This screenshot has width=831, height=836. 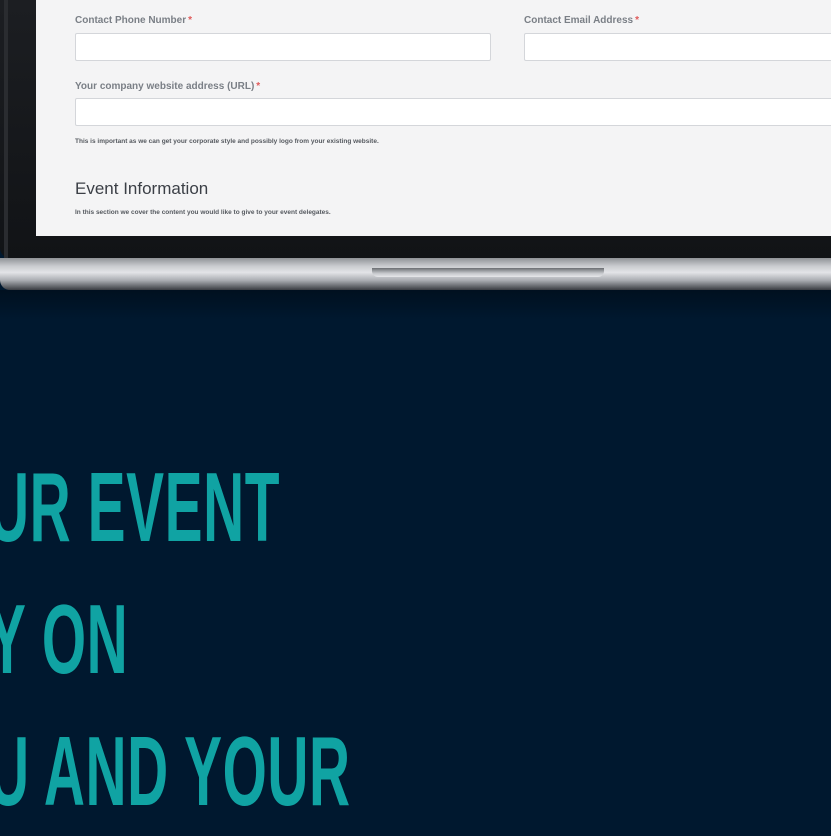 I want to click on phone-input, so click(x=283, y=47).